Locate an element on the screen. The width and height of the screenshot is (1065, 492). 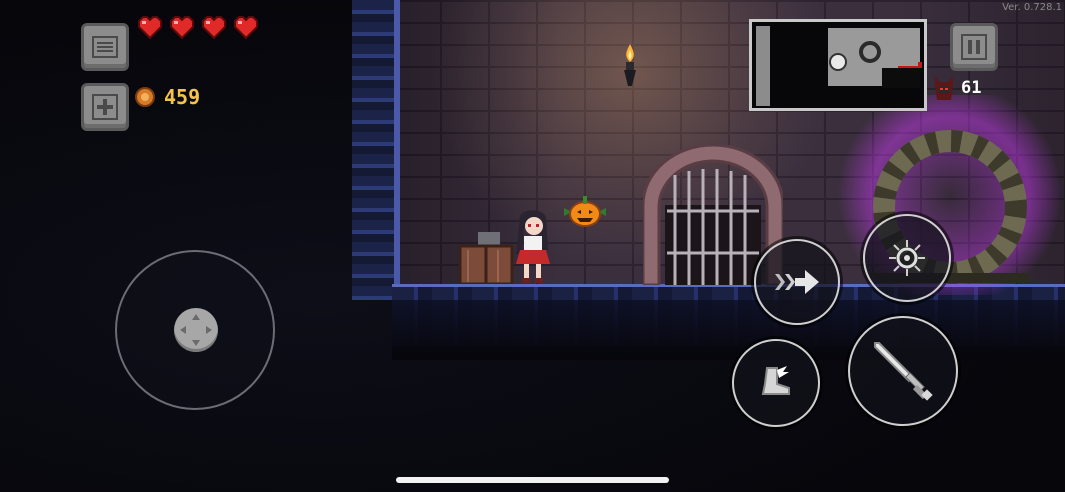
demon-head-icon is located at coordinates (944, 88).